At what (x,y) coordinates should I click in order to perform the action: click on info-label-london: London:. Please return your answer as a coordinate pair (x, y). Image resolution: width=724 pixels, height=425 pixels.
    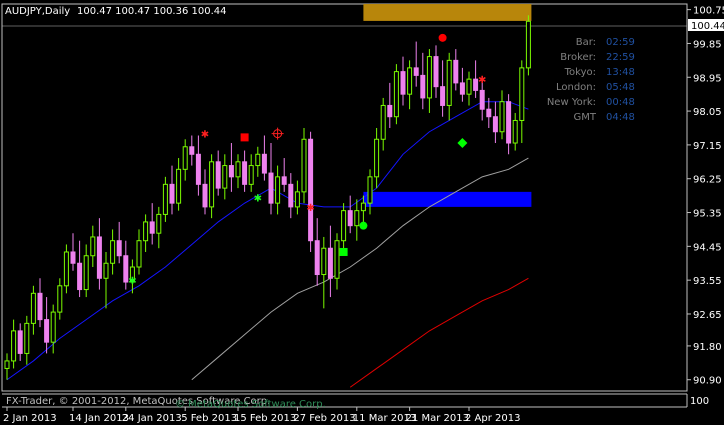
    Looking at the image, I should click on (576, 87).